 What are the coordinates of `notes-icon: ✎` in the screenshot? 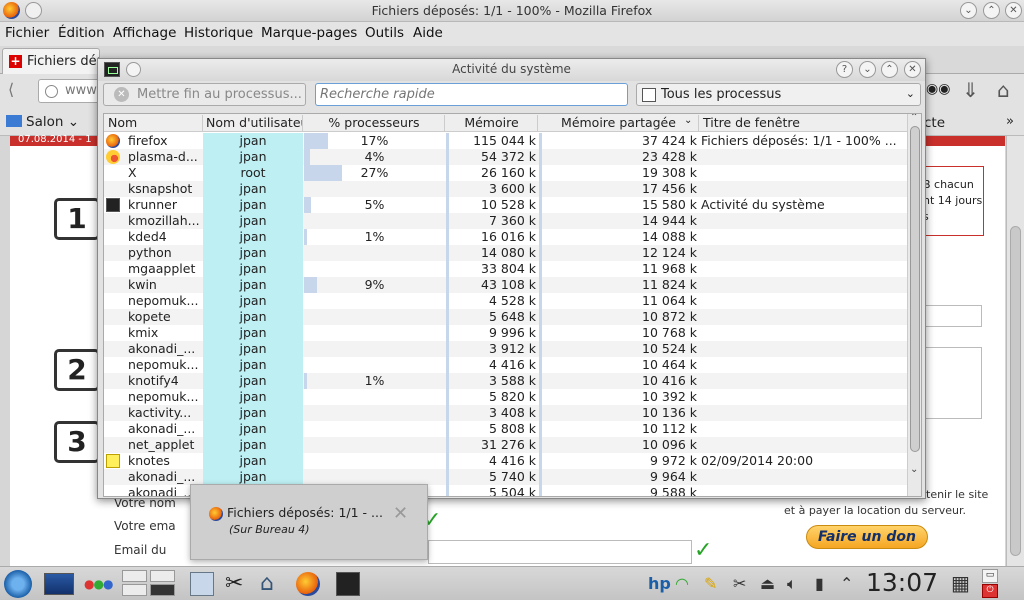 It's located at (710, 583).